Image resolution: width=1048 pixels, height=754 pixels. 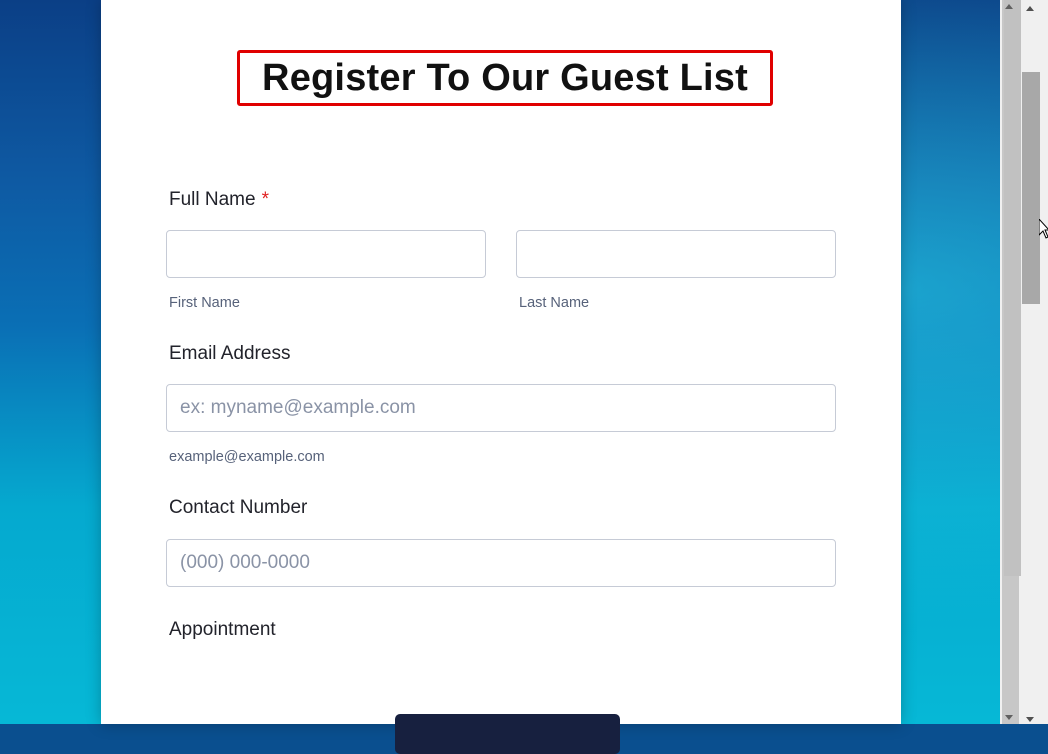 What do you see at coordinates (676, 254) in the screenshot?
I see `last-name-input` at bounding box center [676, 254].